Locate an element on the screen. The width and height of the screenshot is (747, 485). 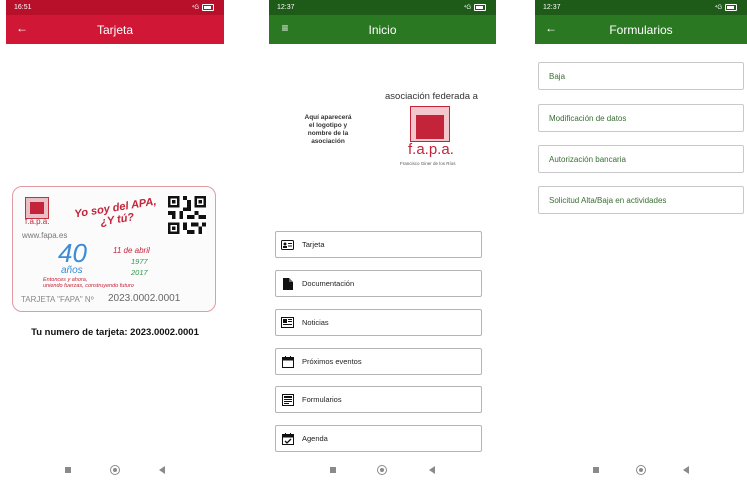
form-button-solicitud-actividades: Solicitud Alta/Baja en actividades is located at coordinates (641, 200).